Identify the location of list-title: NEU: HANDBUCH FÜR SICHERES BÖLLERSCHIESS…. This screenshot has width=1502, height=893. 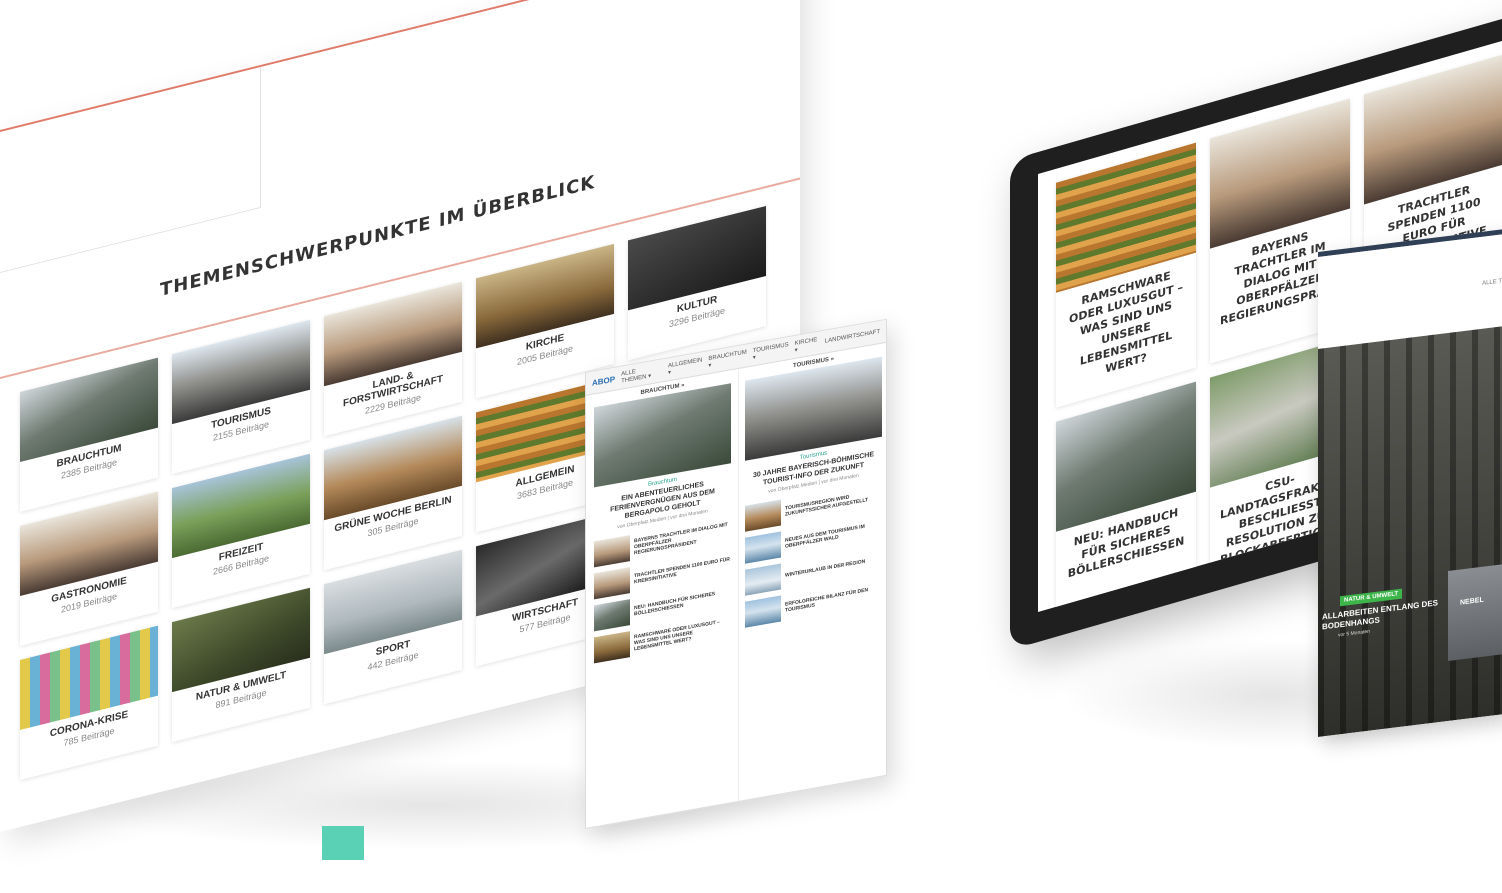
(682, 602).